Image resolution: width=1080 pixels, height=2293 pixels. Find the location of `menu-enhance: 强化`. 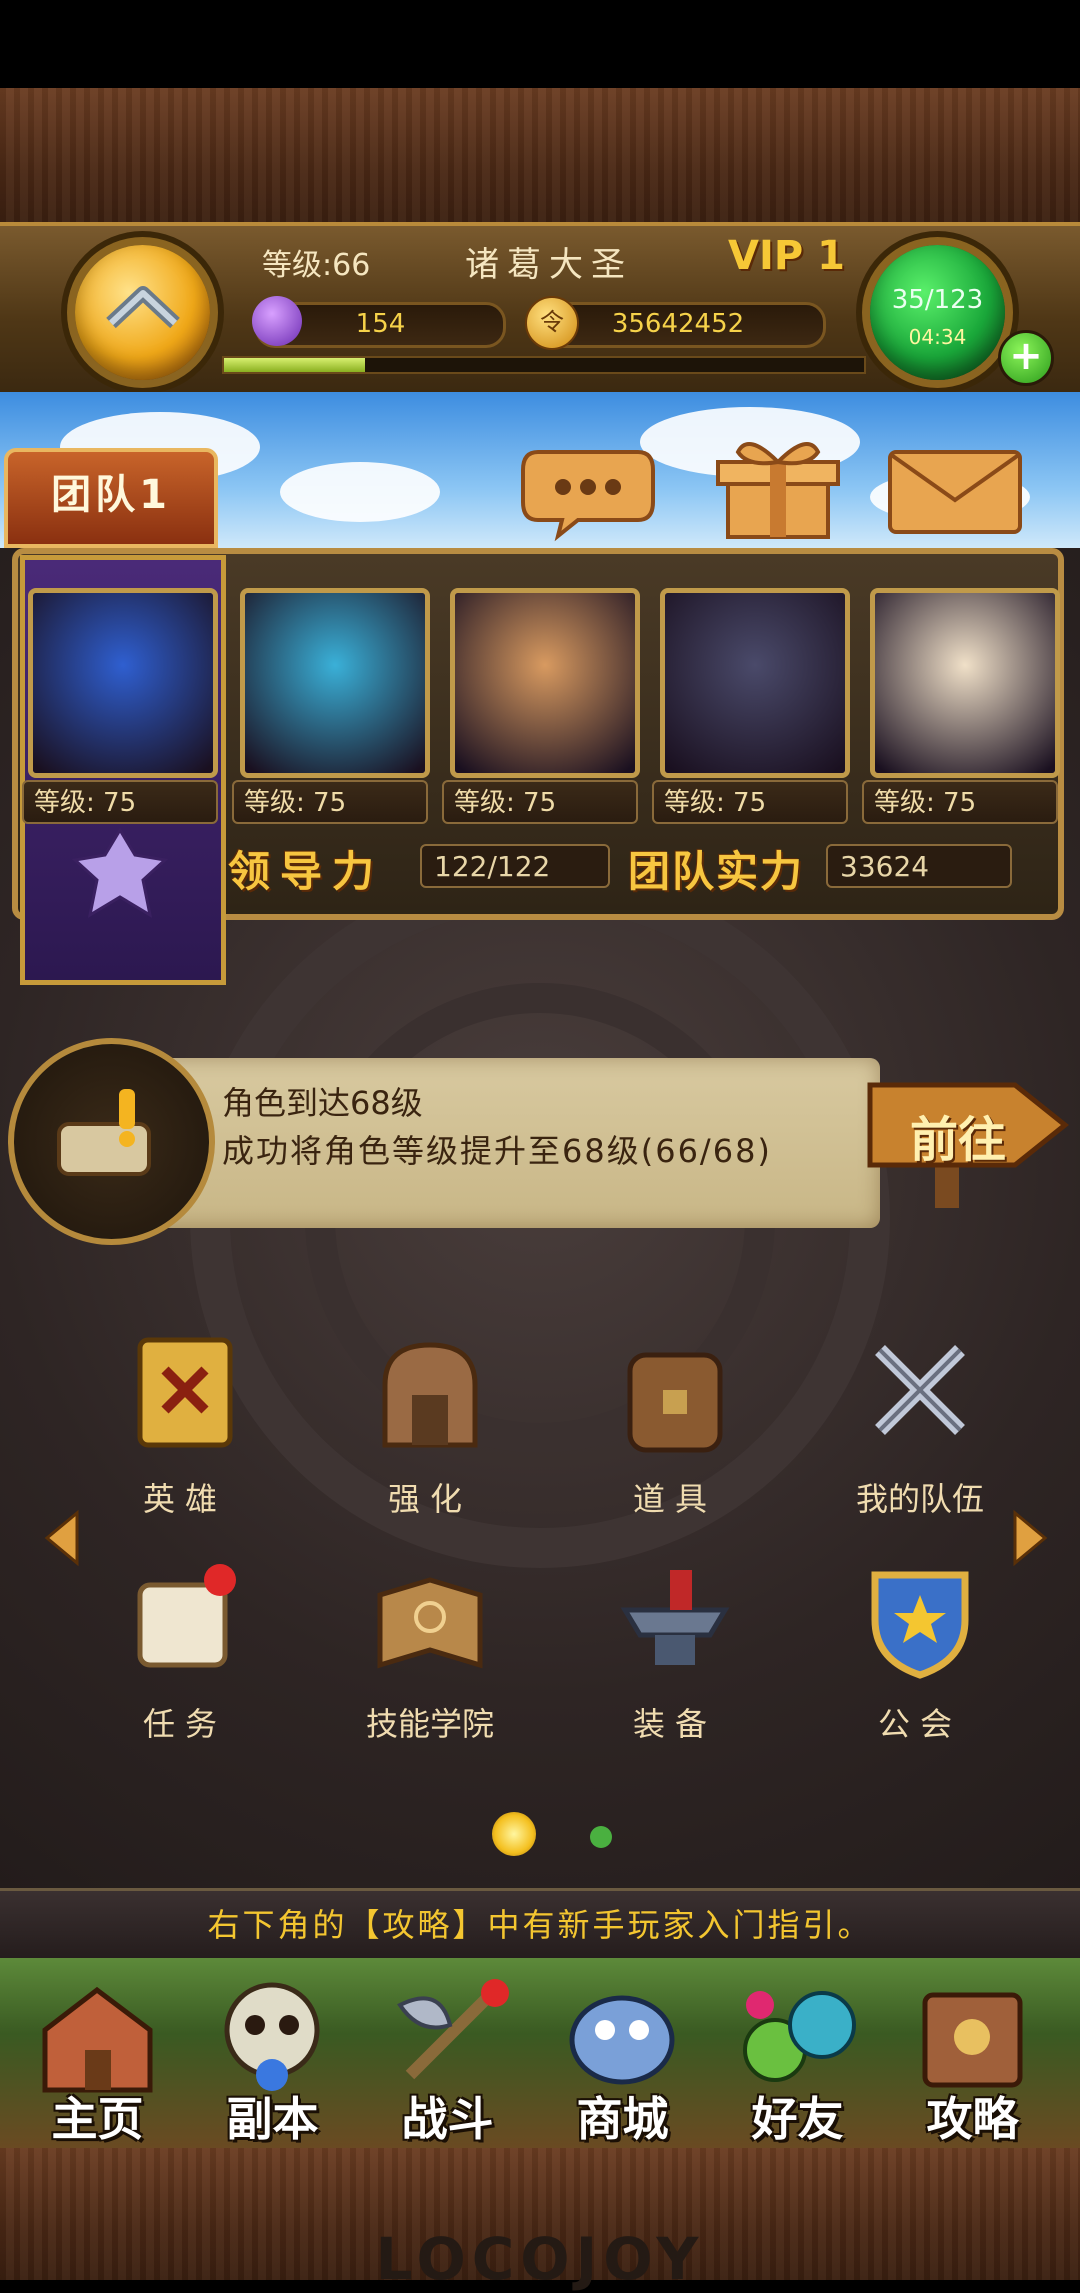

menu-enhance: 强化 is located at coordinates (430, 1425).